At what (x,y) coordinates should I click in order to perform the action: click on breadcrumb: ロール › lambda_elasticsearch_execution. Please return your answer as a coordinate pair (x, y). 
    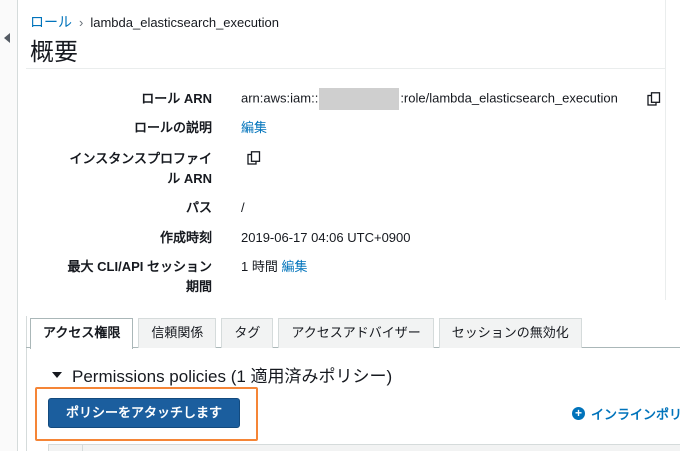
    Looking at the image, I should click on (154, 22).